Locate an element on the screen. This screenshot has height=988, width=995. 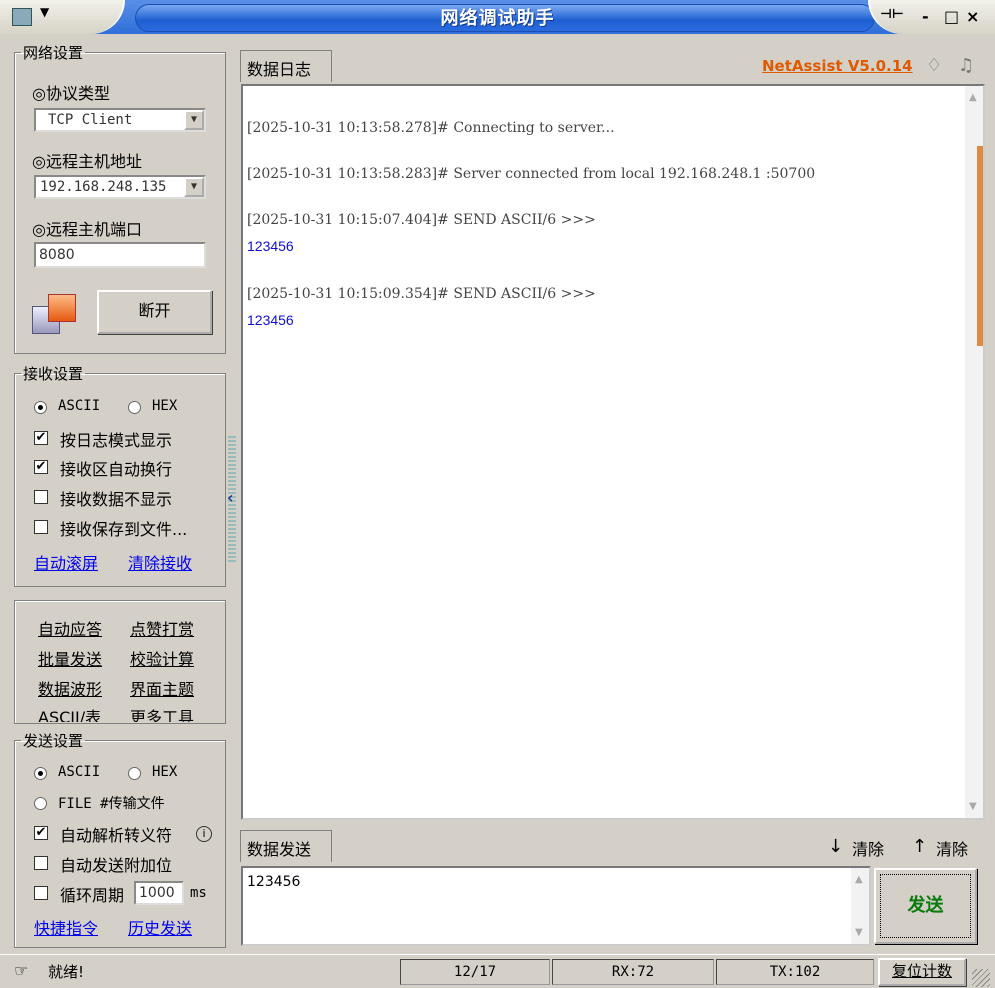
receive-hex-radio is located at coordinates (134, 407).